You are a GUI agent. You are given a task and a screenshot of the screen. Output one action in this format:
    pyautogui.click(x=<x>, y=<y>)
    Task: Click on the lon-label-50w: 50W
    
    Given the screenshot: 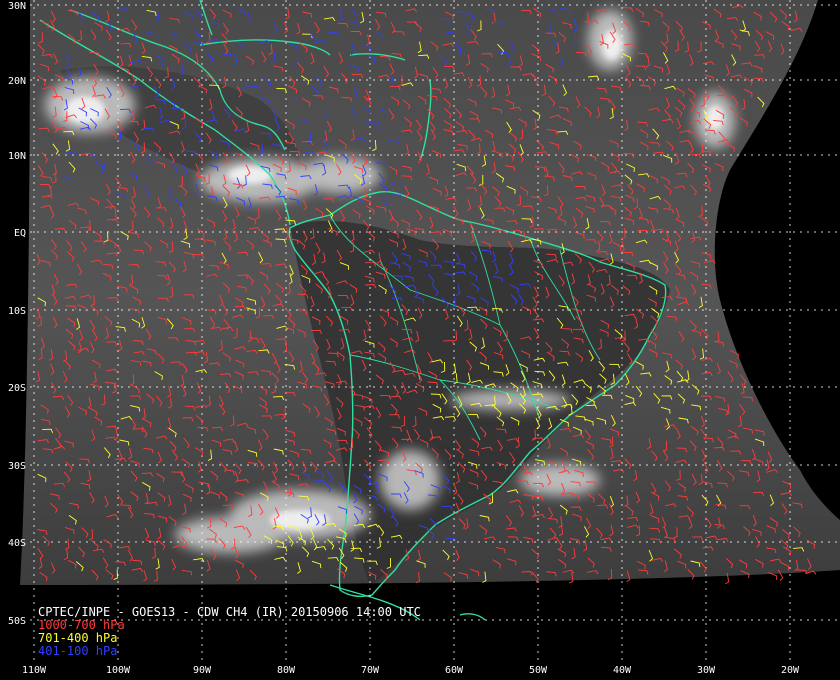 What is the action you would take?
    pyautogui.click(x=538, y=670)
    